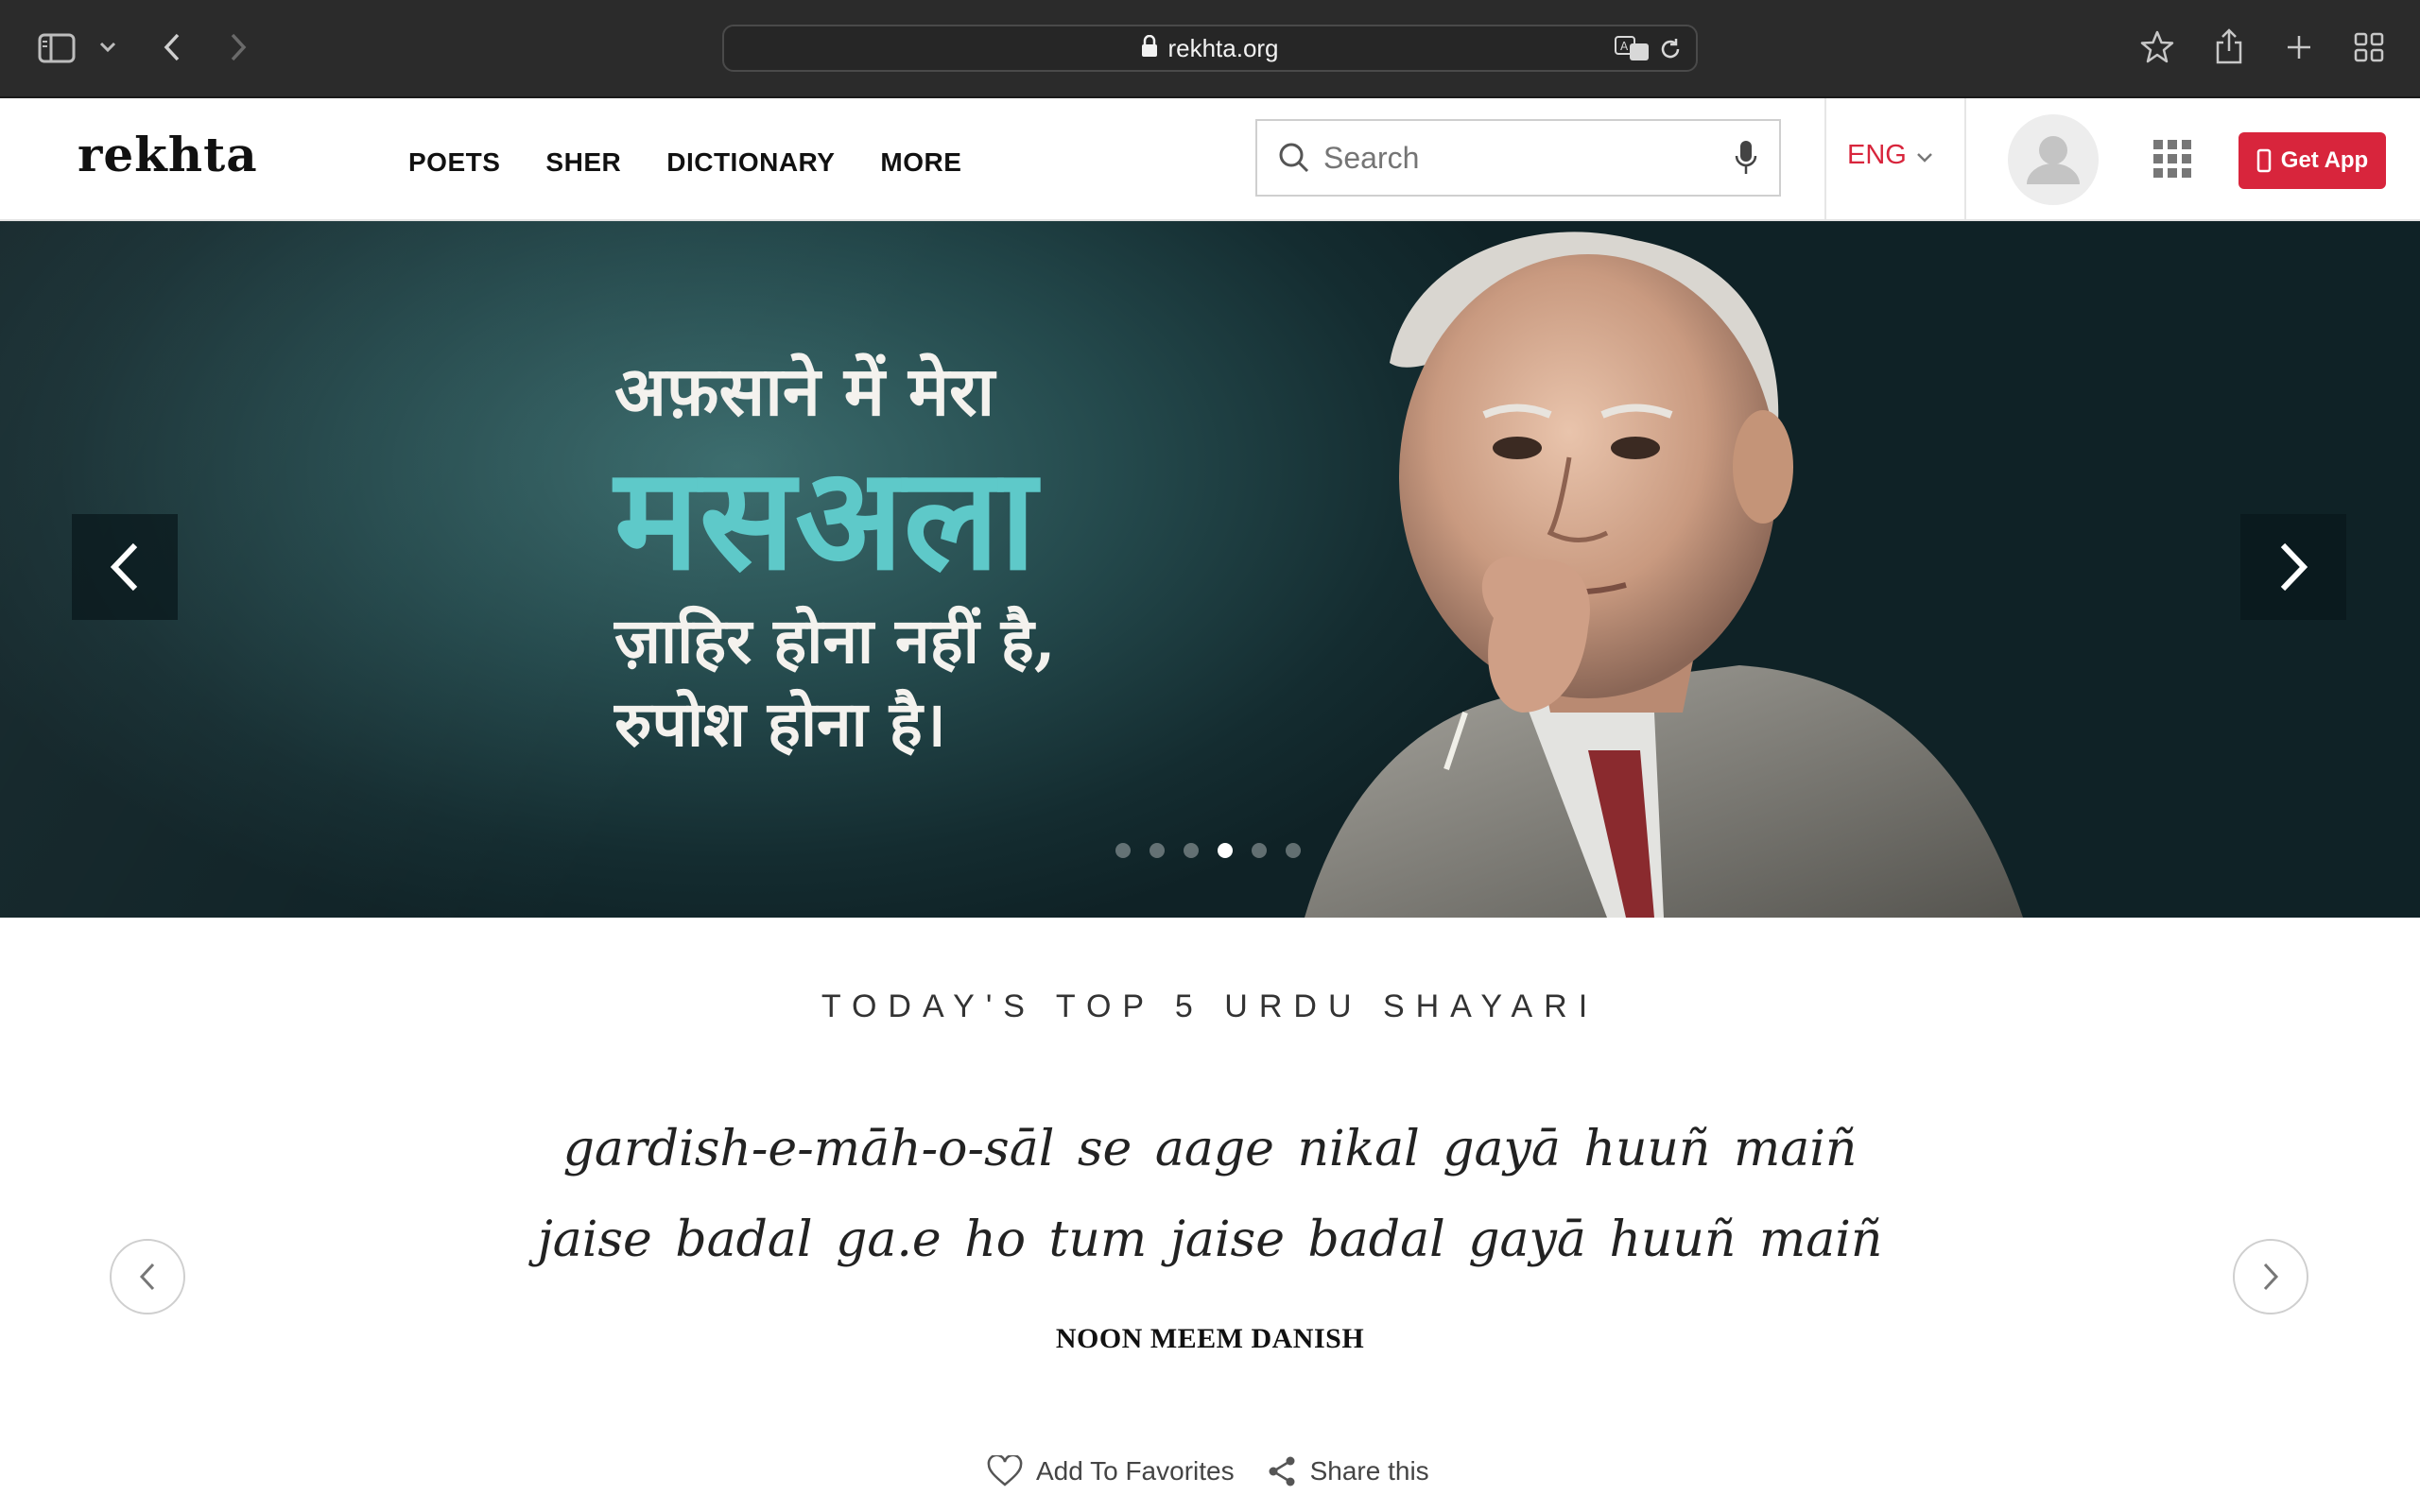 Image resolution: width=2420 pixels, height=1512 pixels. Describe the element at coordinates (2264, 160) in the screenshot. I see `mobile-phone-icon` at that location.